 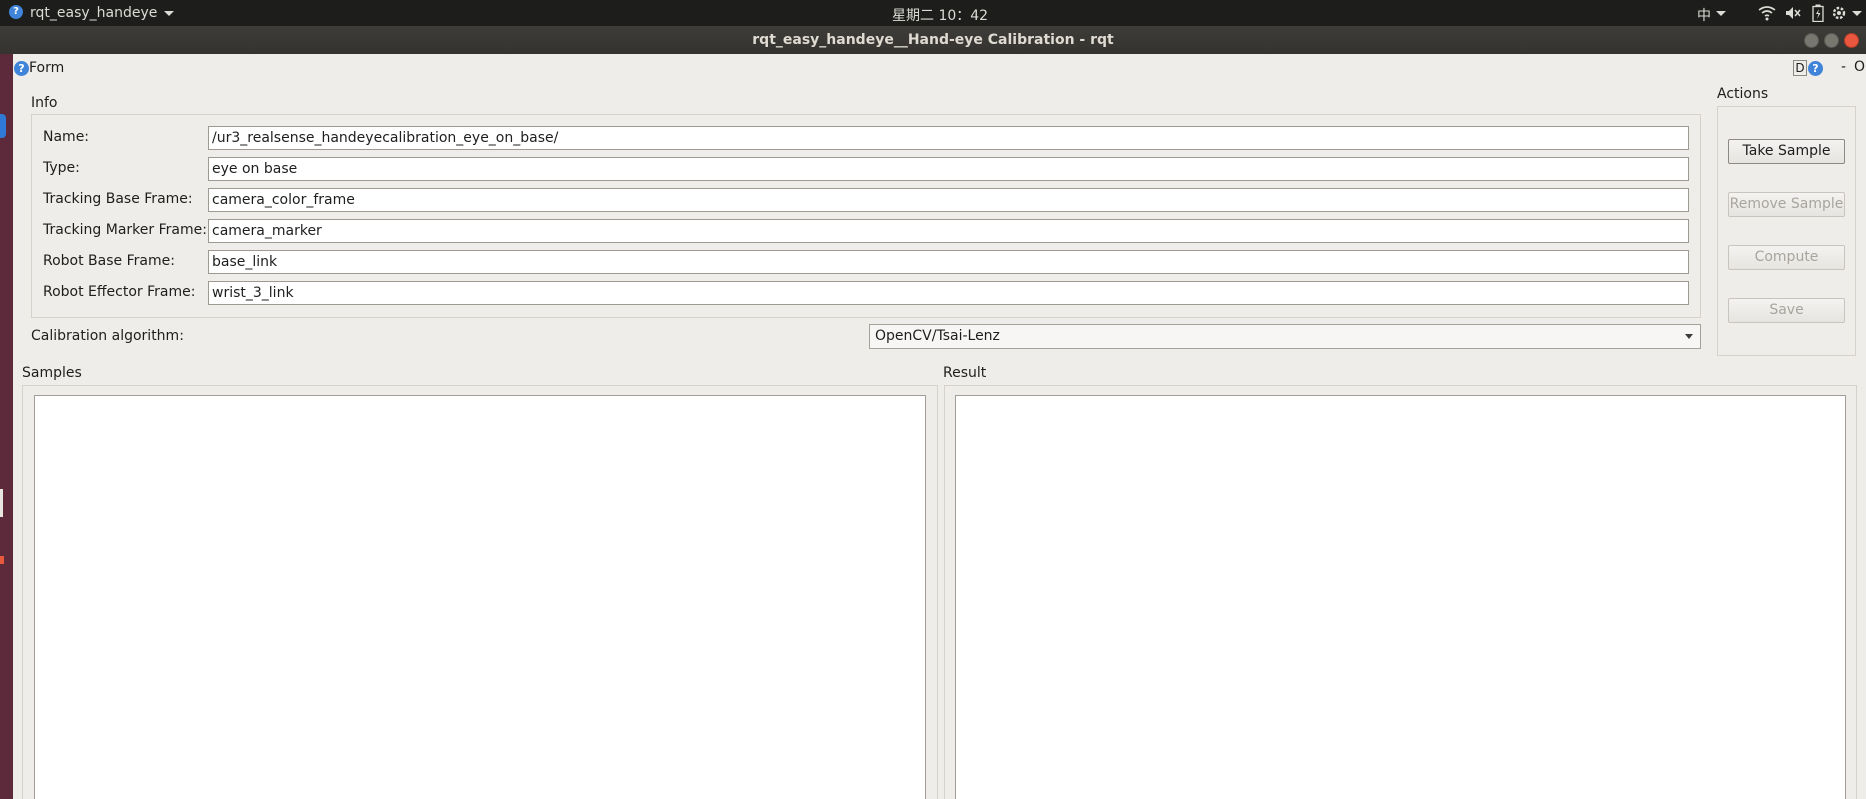 I want to click on type-field: eye on base, so click(x=948, y=169).